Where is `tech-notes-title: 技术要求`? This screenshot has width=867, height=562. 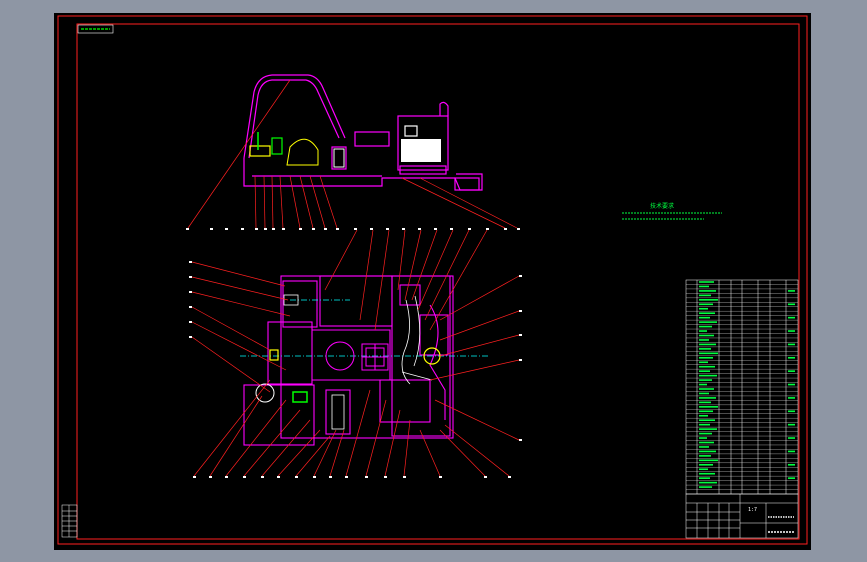
tech-notes-title: 技术要求 is located at coordinates (662, 206).